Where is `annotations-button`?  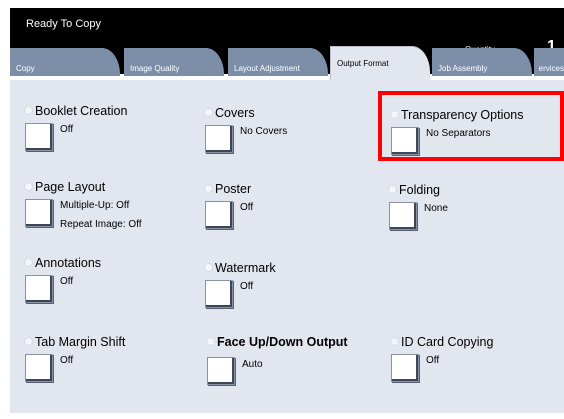
annotations-button is located at coordinates (39, 289).